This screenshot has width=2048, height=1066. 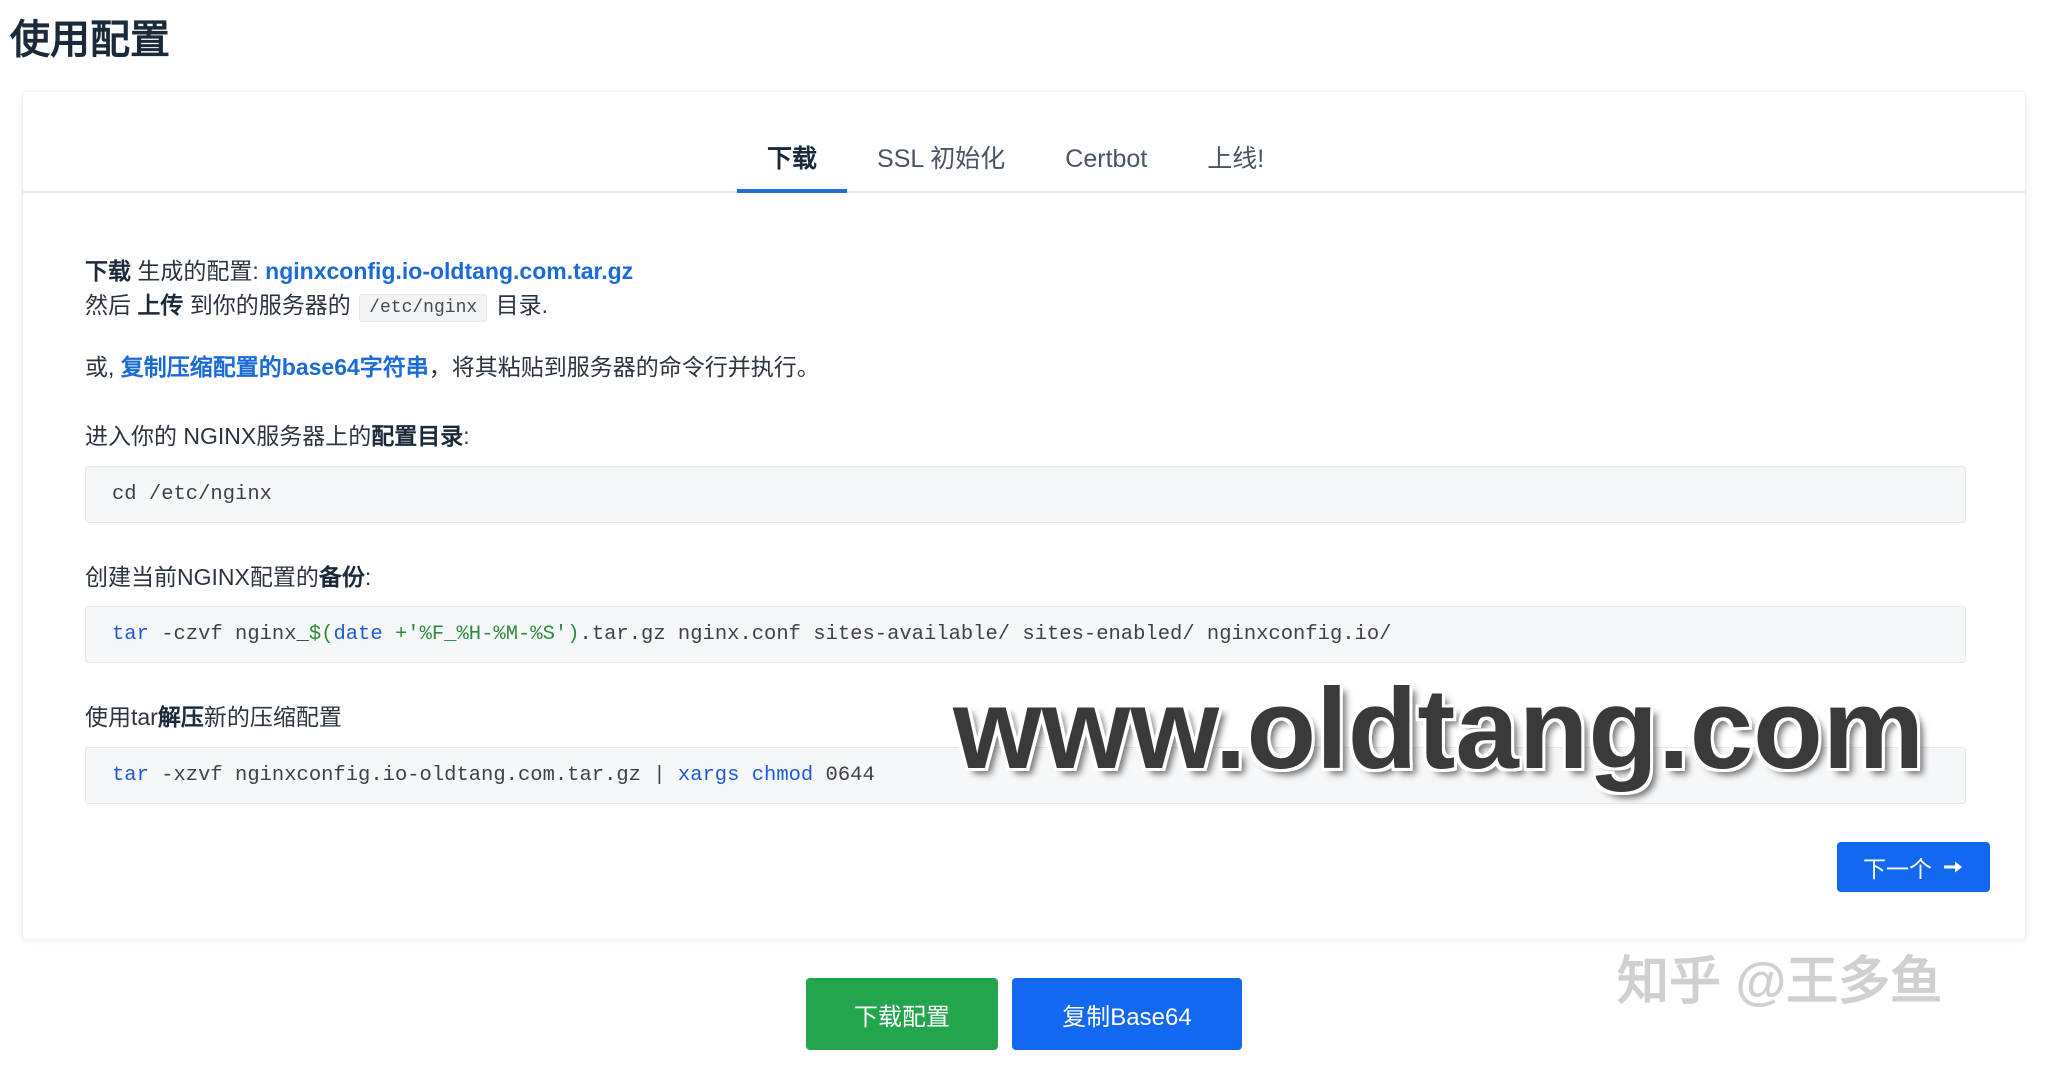 What do you see at coordinates (1127, 1014) in the screenshot?
I see `copy-base64-button: 复制Base64` at bounding box center [1127, 1014].